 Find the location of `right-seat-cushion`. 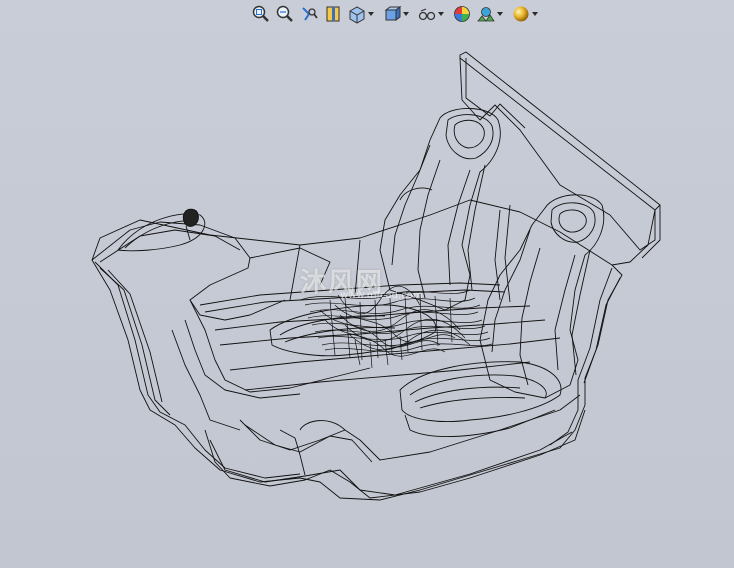

right-seat-cushion is located at coordinates (480, 391).